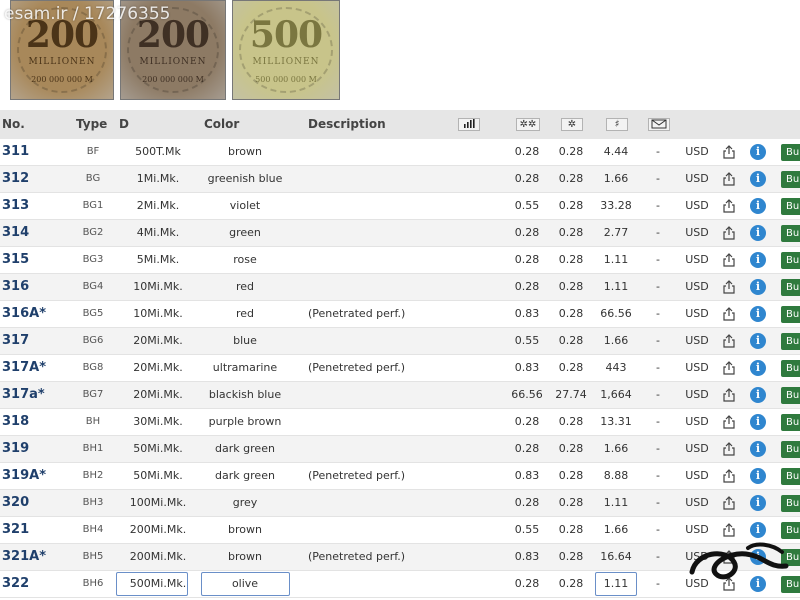 The width and height of the screenshot is (800, 600). I want to click on stamp-number: 315, so click(15, 260).